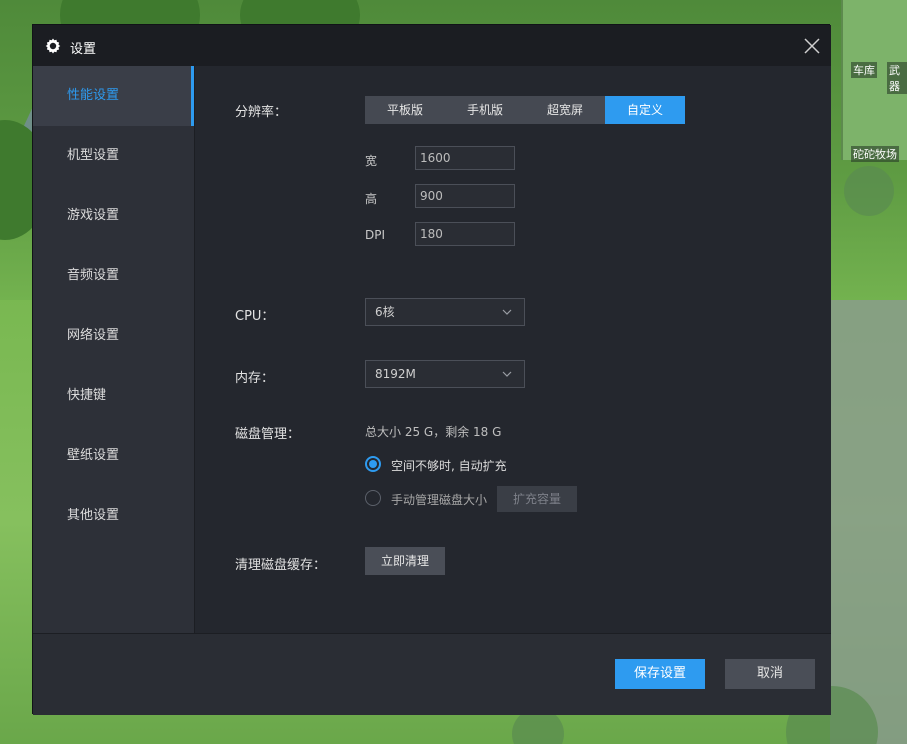 Image resolution: width=907 pixels, height=744 pixels. Describe the element at coordinates (113, 276) in the screenshot. I see `sidebar-item-audio: 音频设置` at that location.